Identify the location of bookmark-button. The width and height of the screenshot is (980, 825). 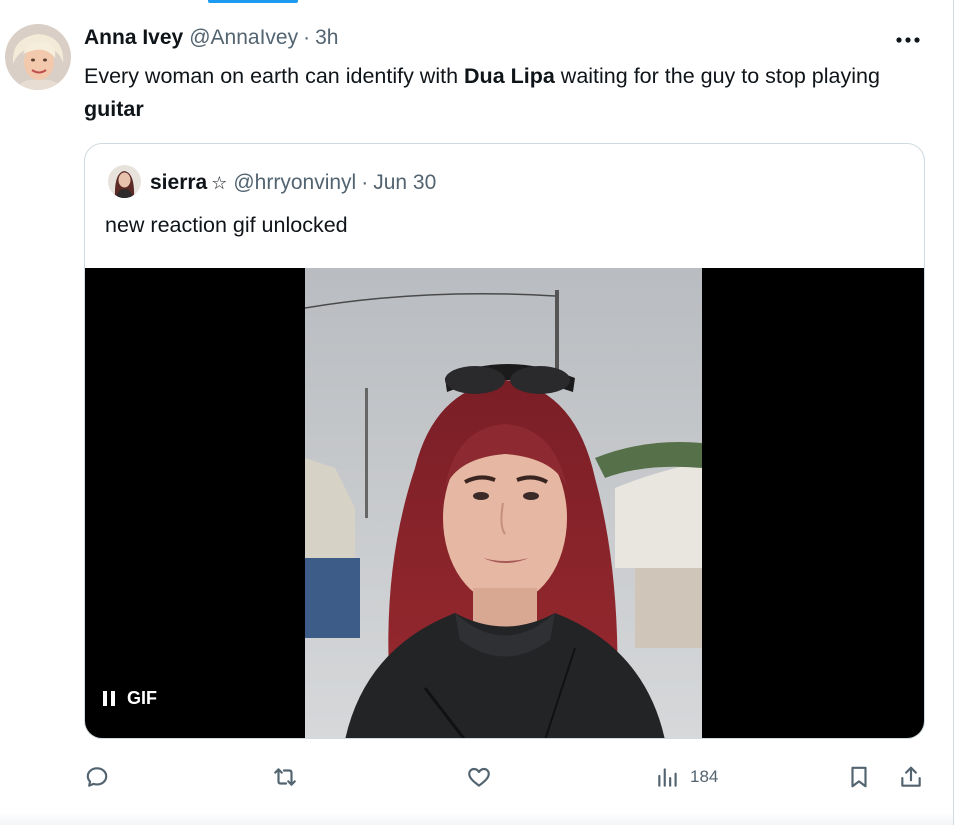
(859, 777).